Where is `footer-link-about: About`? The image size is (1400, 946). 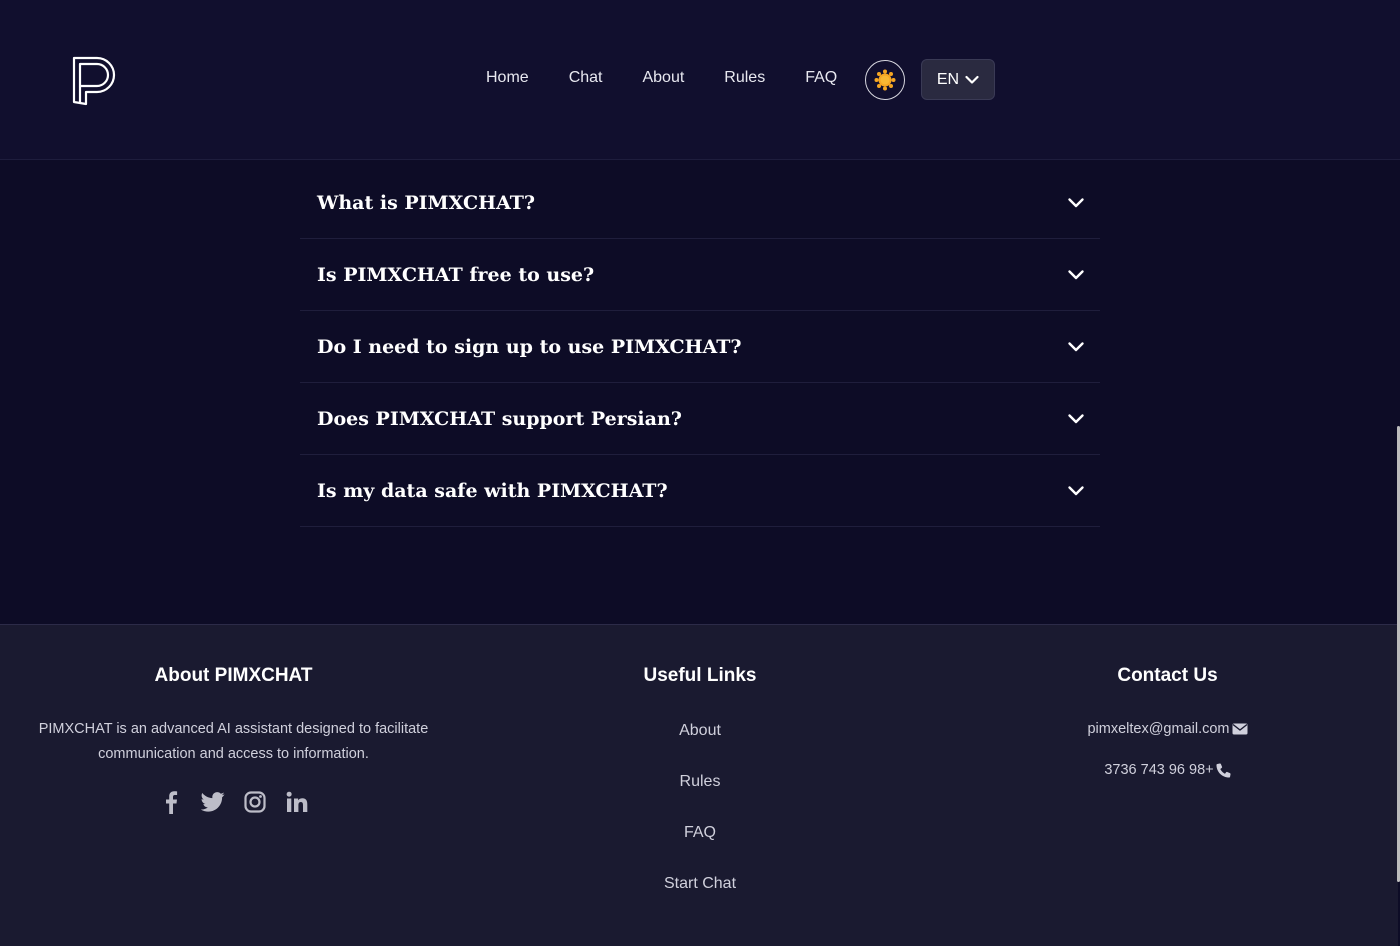 footer-link-about: About is located at coordinates (700, 731).